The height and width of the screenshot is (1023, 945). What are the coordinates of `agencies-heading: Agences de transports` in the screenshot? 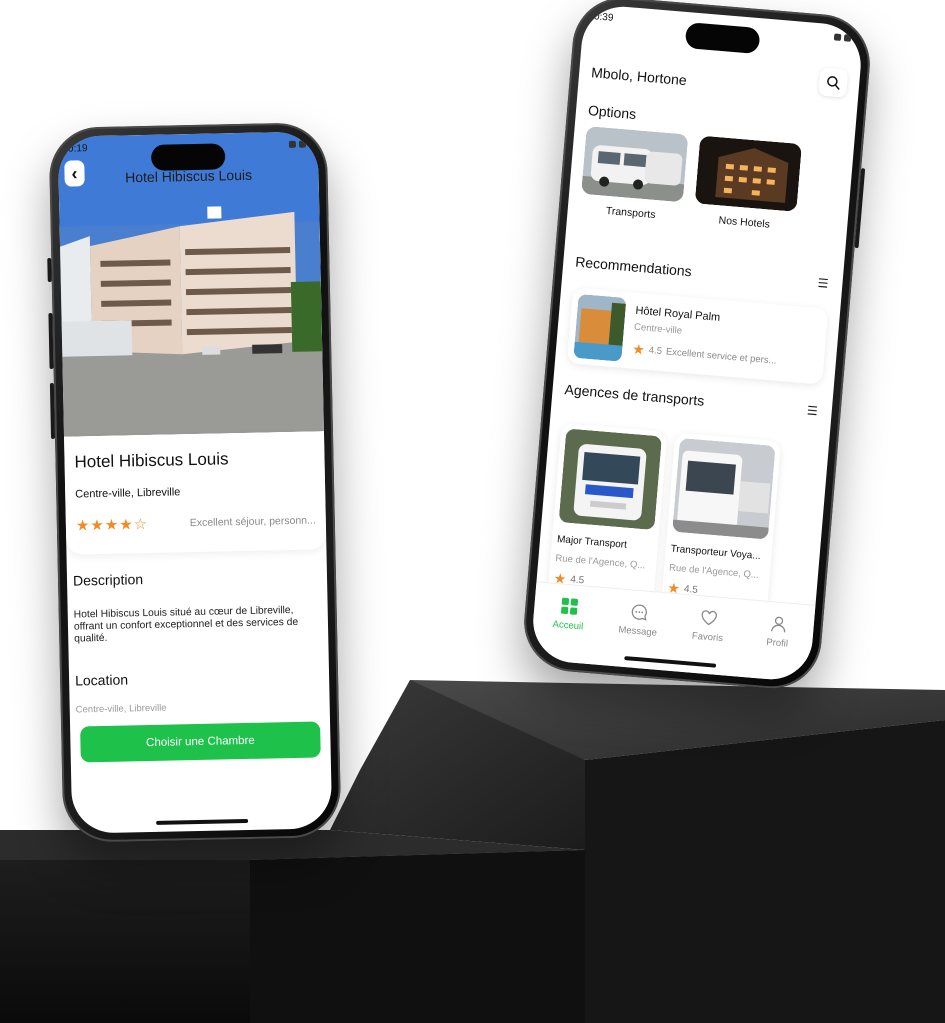 It's located at (634, 395).